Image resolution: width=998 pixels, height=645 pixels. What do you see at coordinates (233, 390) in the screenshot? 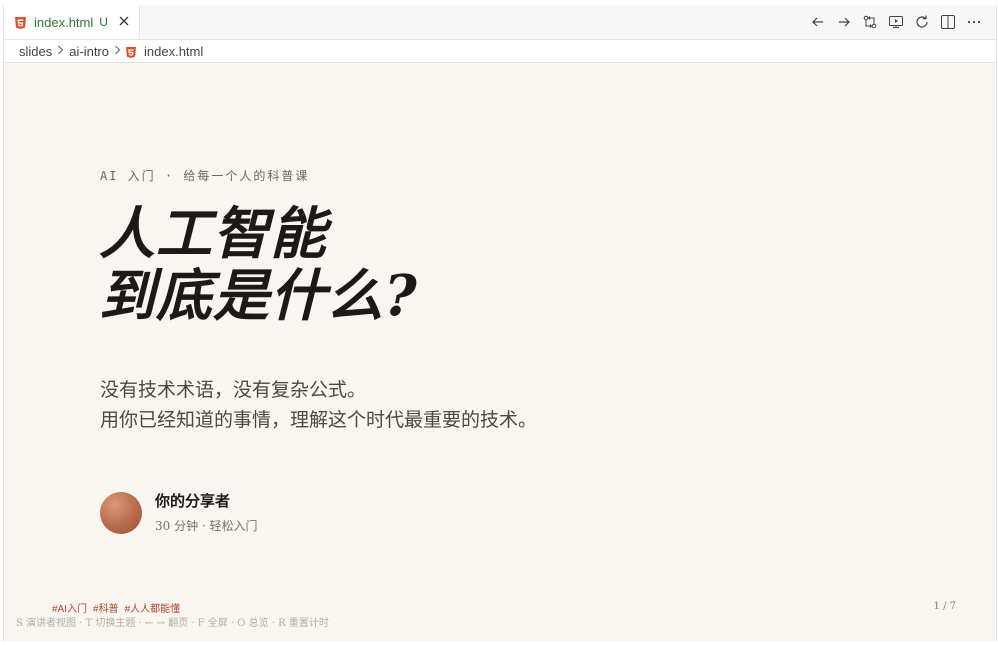
I see `slide-subtitle-line-1: 没有技术术语，没有复杂公式。` at bounding box center [233, 390].